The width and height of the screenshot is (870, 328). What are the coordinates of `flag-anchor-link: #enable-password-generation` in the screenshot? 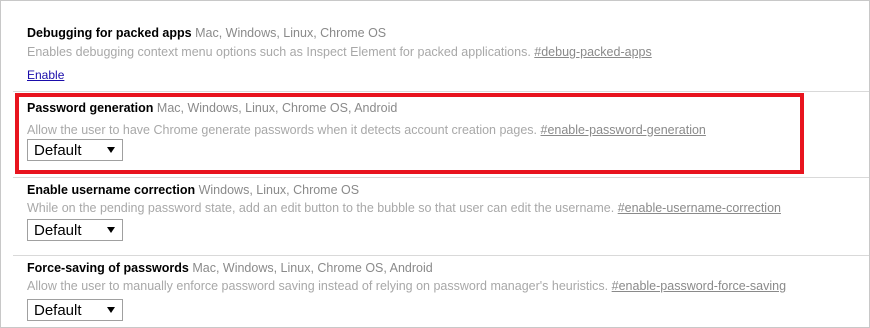 It's located at (623, 130).